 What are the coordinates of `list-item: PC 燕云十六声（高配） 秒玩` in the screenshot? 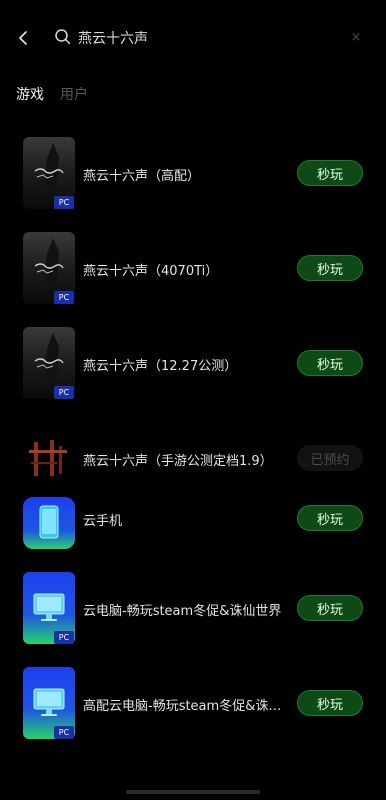 It's located at (193, 169).